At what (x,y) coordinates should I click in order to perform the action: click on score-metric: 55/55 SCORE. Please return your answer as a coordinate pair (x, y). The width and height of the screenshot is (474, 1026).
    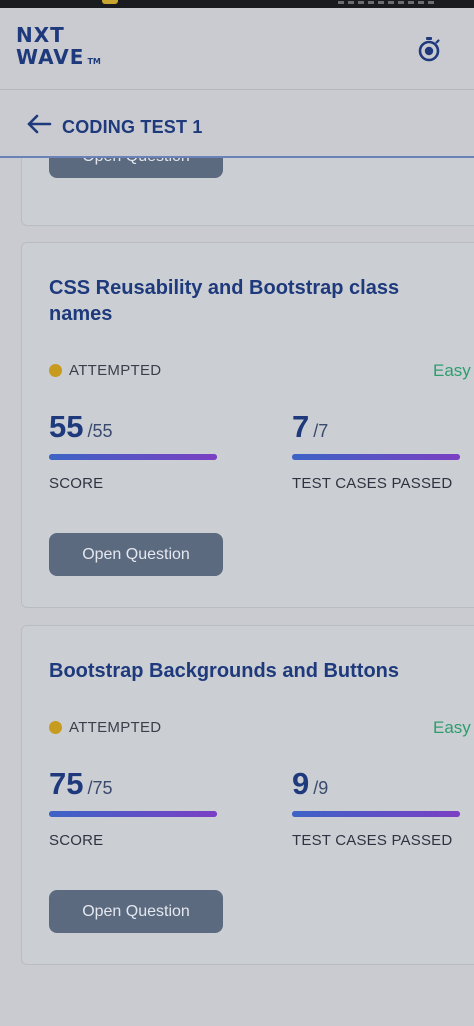
    Looking at the image, I should click on (134, 450).